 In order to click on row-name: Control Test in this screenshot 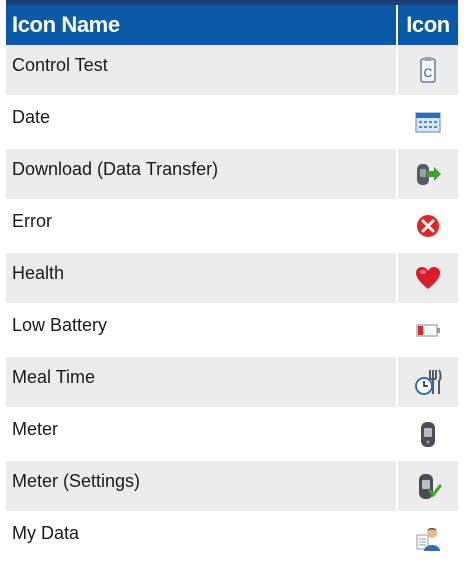, I will do `click(60, 64)`.